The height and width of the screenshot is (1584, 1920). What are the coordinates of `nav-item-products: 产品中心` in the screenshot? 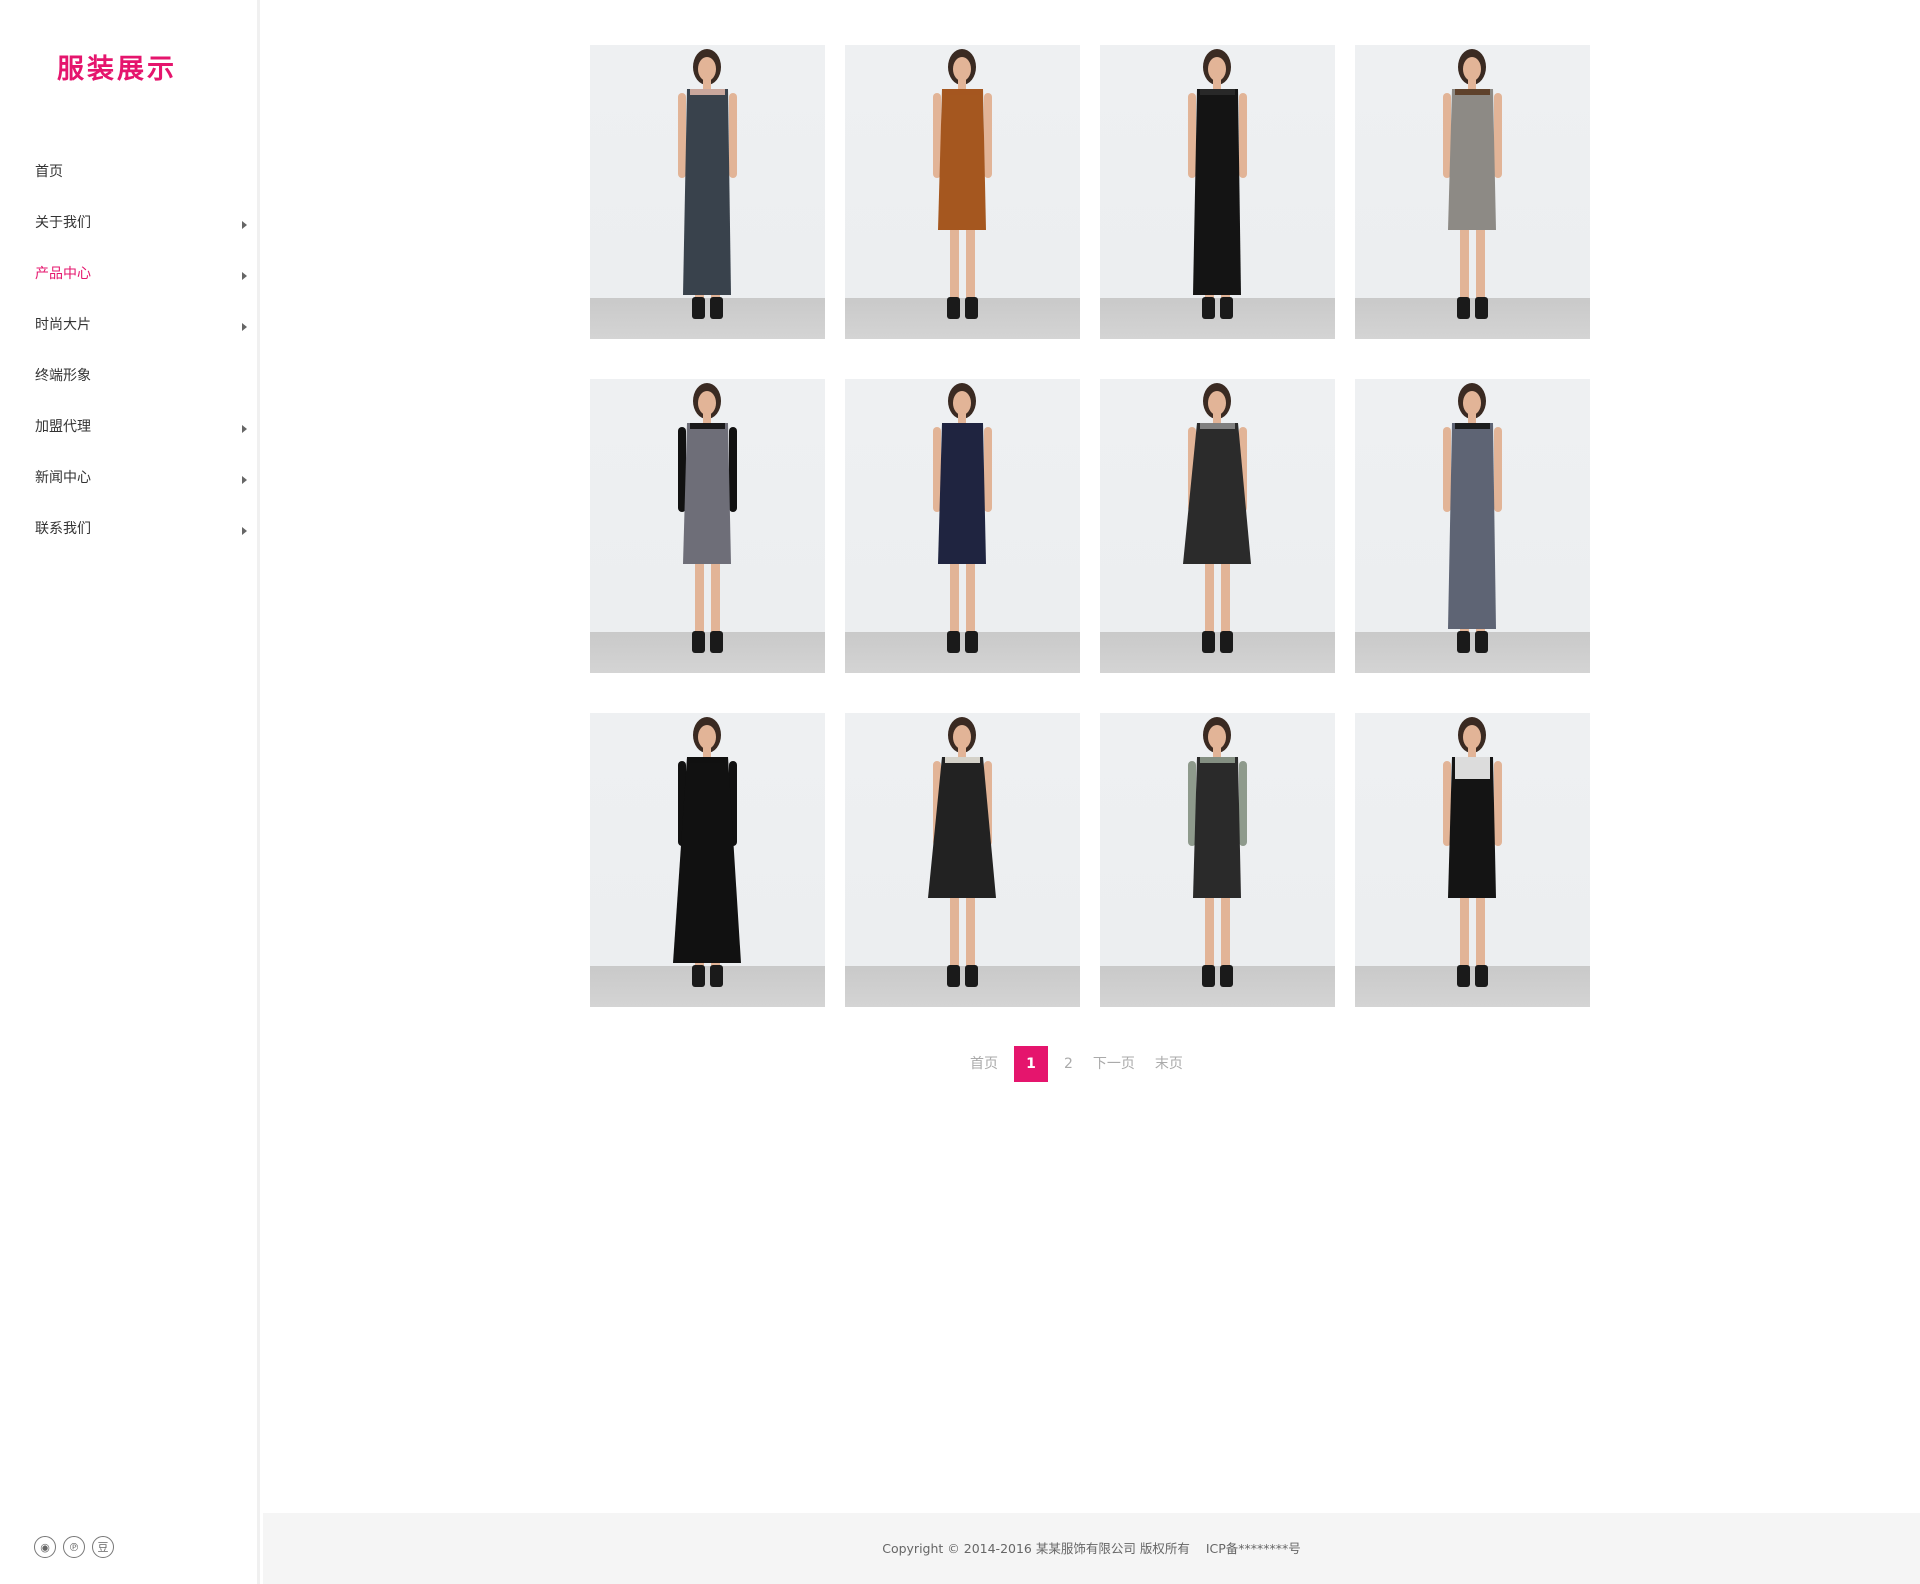 It's located at (128, 279).